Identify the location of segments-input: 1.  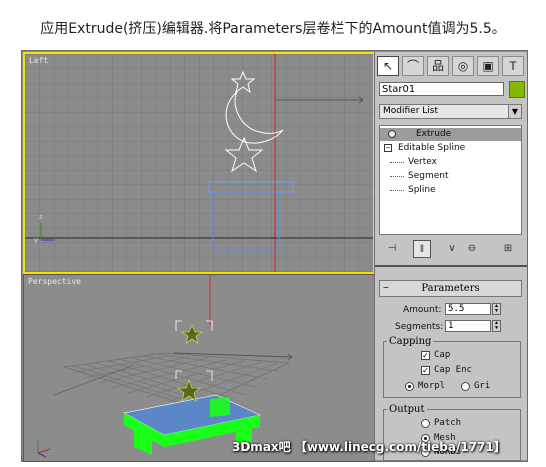
(468, 326).